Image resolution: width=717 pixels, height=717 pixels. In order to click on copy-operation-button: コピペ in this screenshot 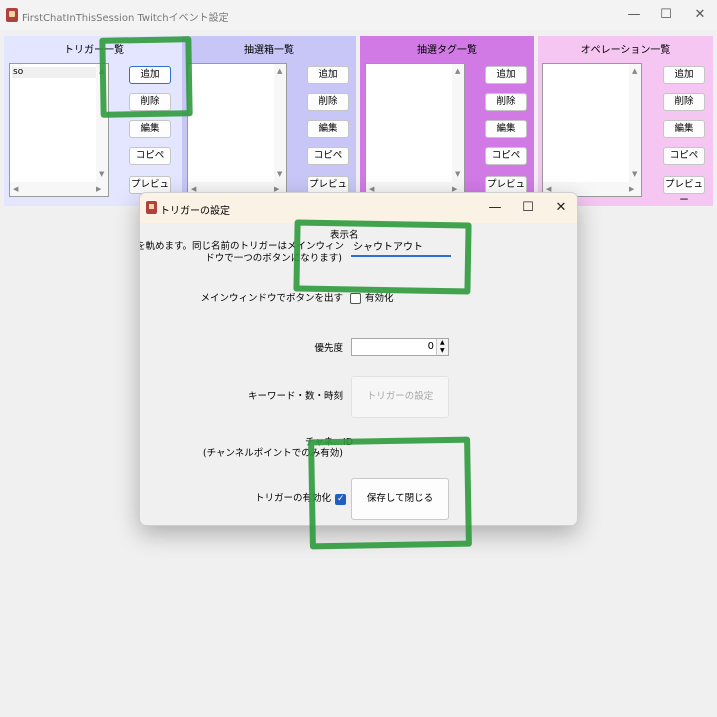, I will do `click(684, 156)`.